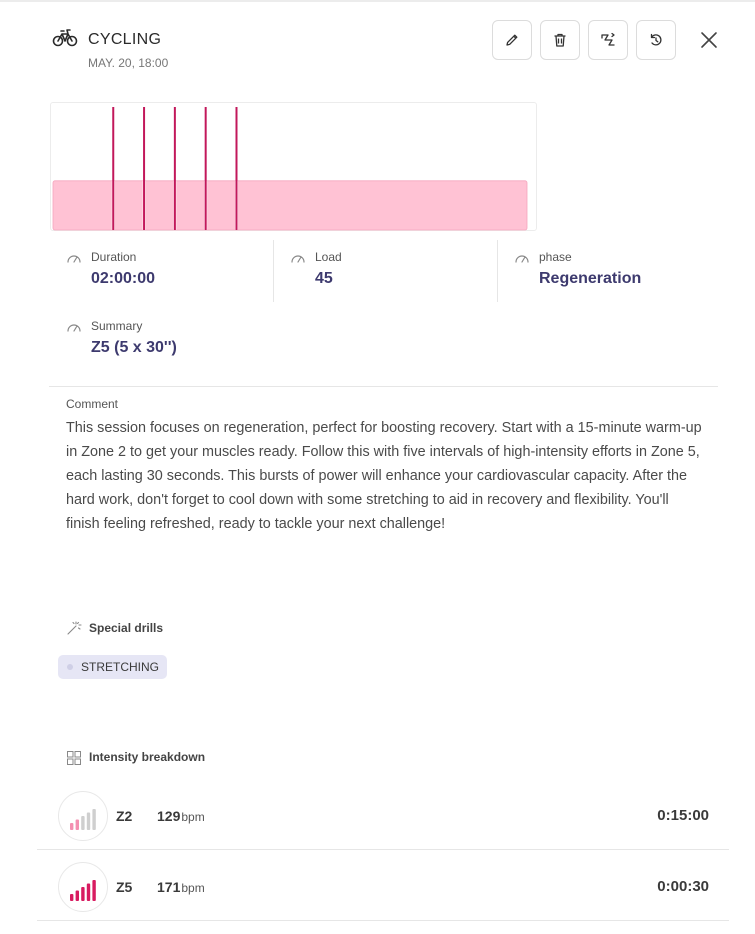 Image resolution: width=755 pixels, height=934 pixels. What do you see at coordinates (683, 886) in the screenshot?
I see `zone-time: 0:00:30` at bounding box center [683, 886].